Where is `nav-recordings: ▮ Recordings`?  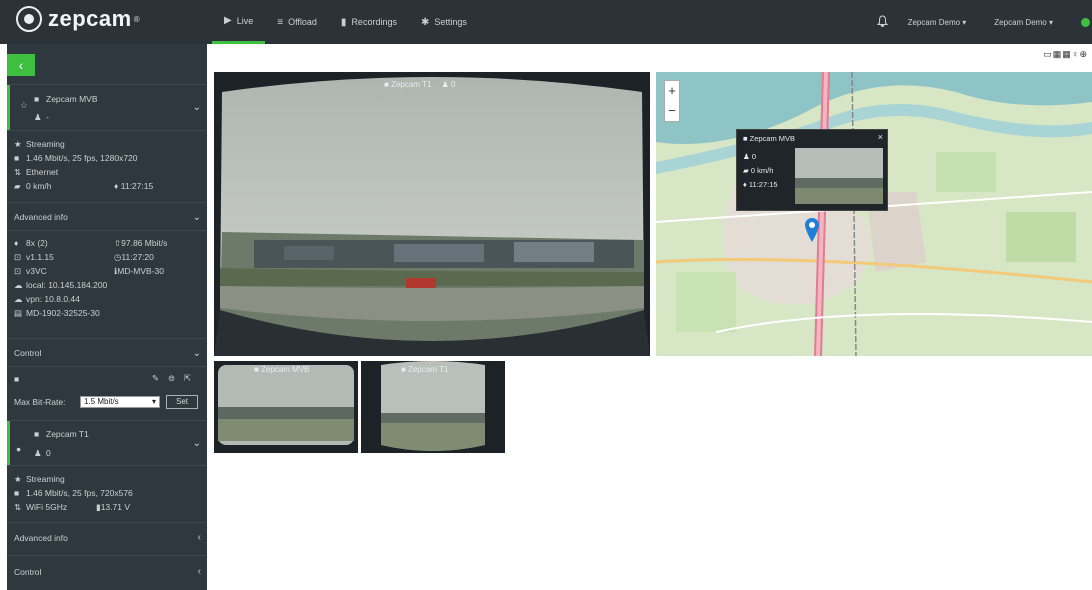
nav-recordings: ▮ Recordings is located at coordinates (369, 22).